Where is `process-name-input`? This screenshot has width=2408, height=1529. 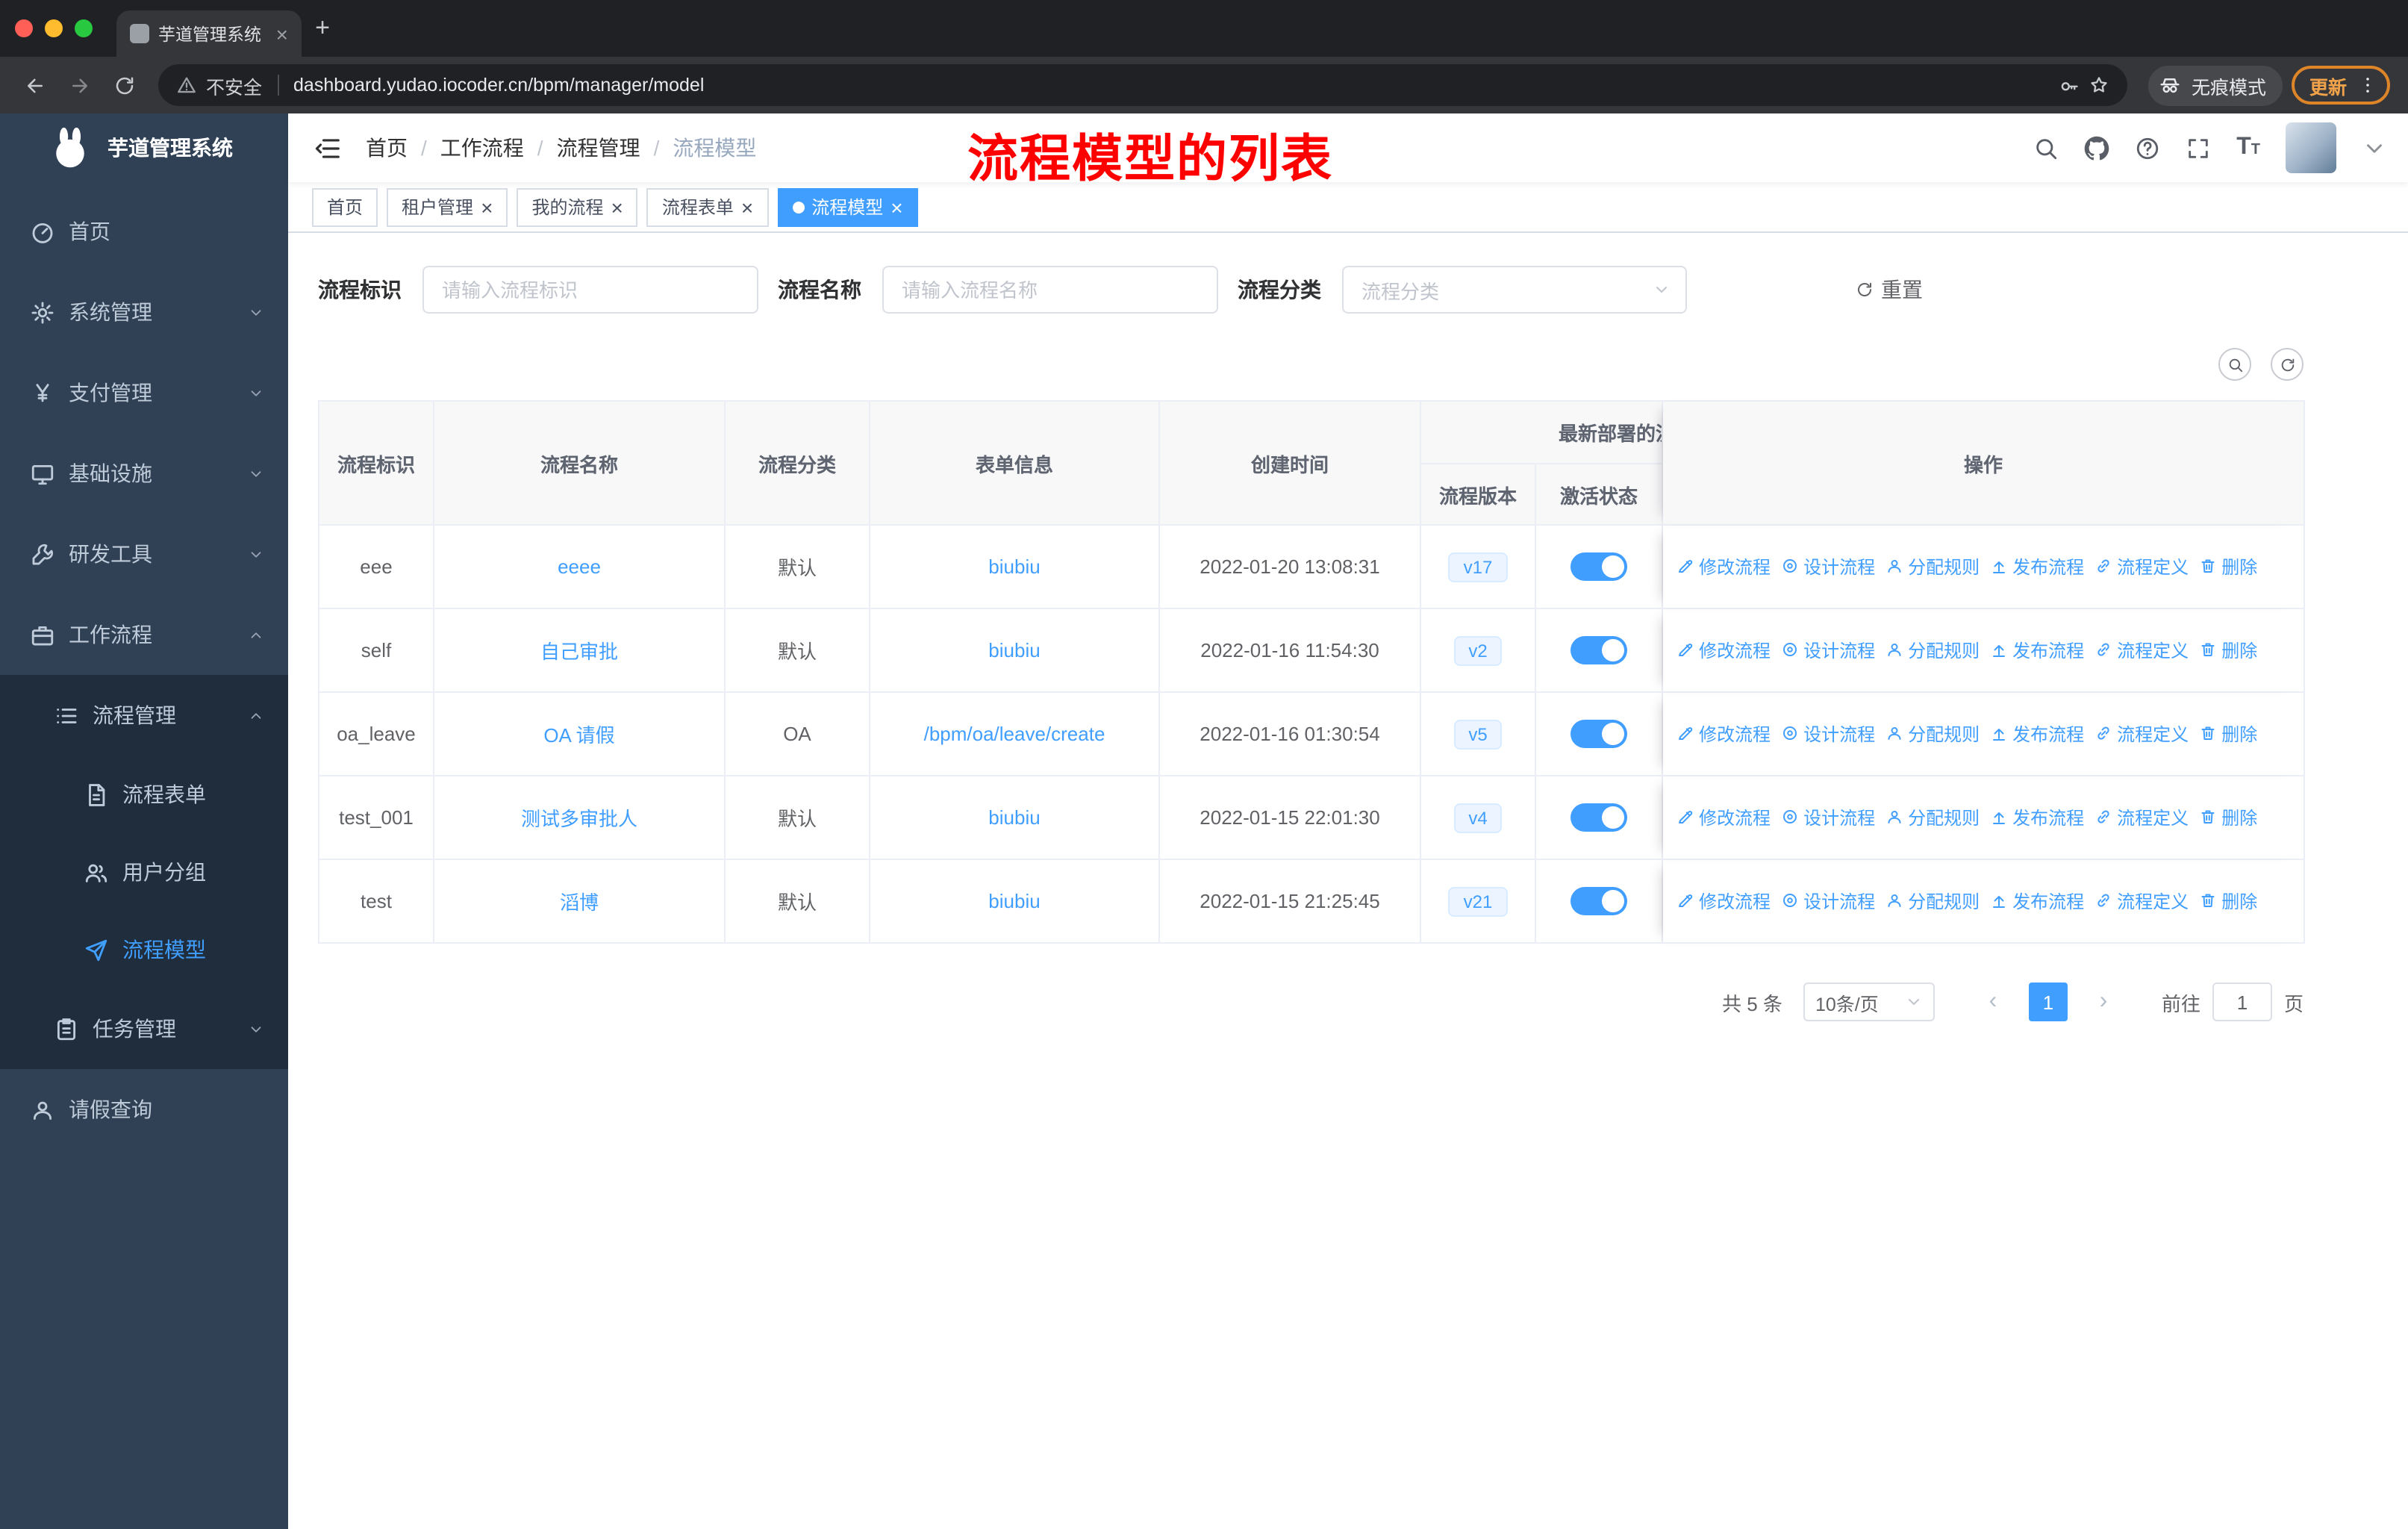
process-name-input is located at coordinates (1050, 290).